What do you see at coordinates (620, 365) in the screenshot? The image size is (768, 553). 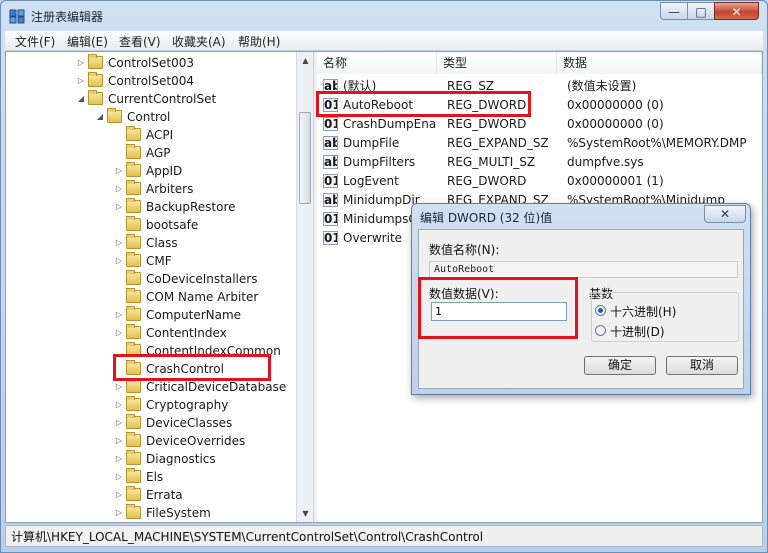 I see `ok-button: 确定` at bounding box center [620, 365].